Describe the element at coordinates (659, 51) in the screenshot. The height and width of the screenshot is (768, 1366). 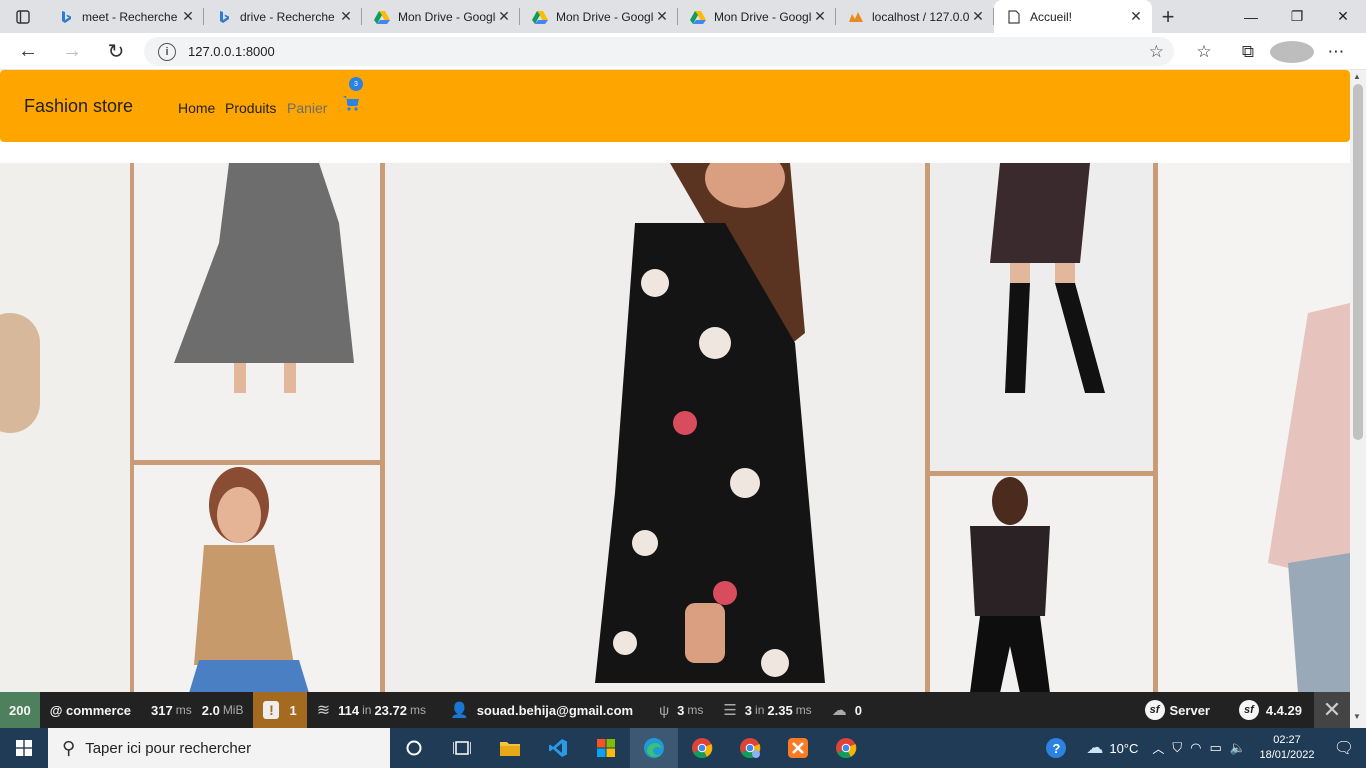
I see `address-bar: i 127.0.0.1:8000 ☆` at that location.